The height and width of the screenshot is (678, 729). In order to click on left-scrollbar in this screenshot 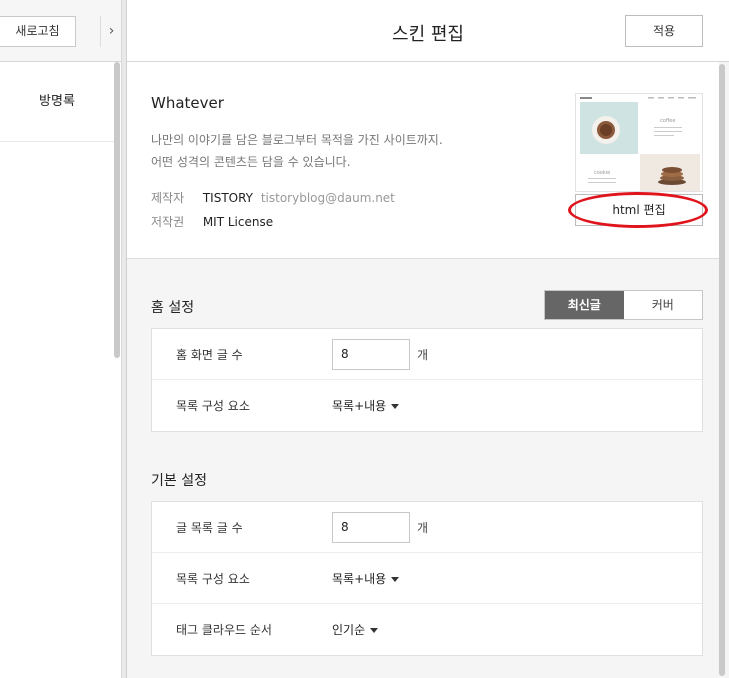, I will do `click(117, 210)`.